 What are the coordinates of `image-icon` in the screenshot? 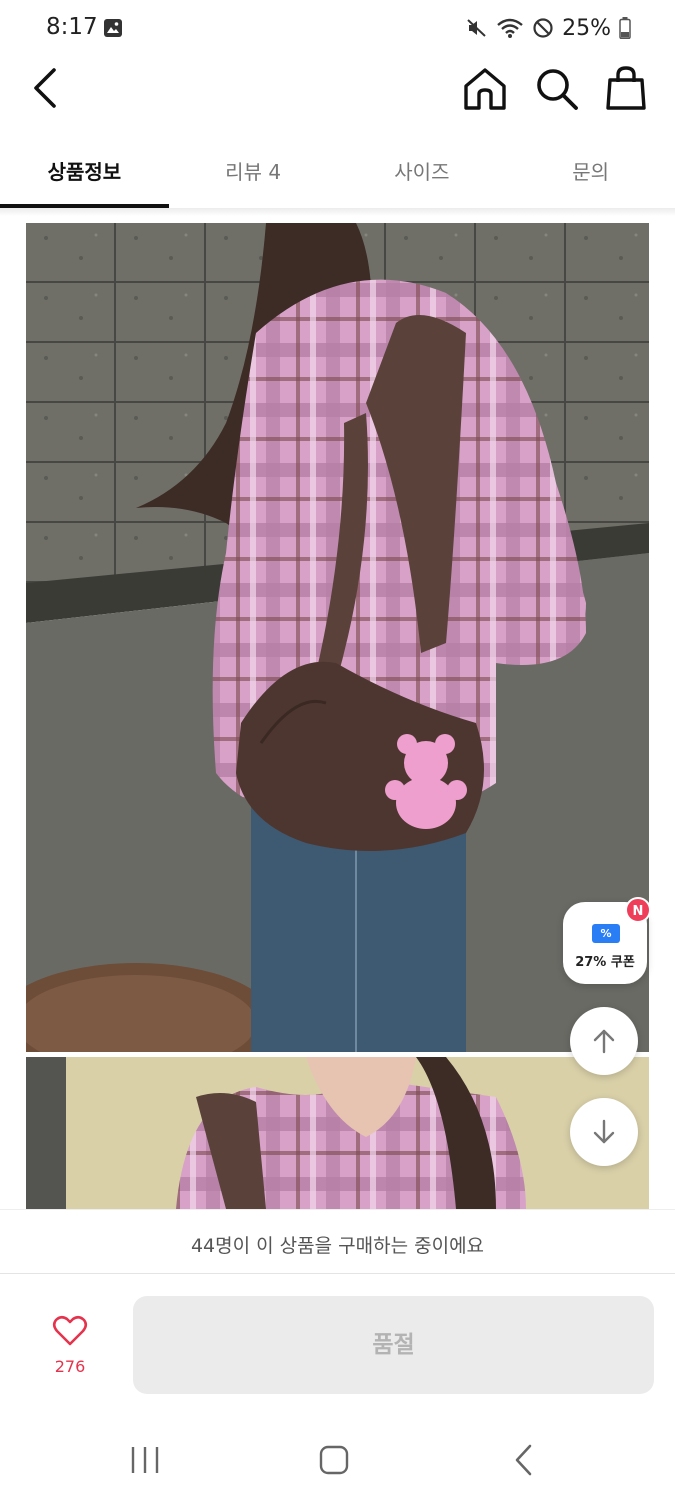 It's located at (113, 28).